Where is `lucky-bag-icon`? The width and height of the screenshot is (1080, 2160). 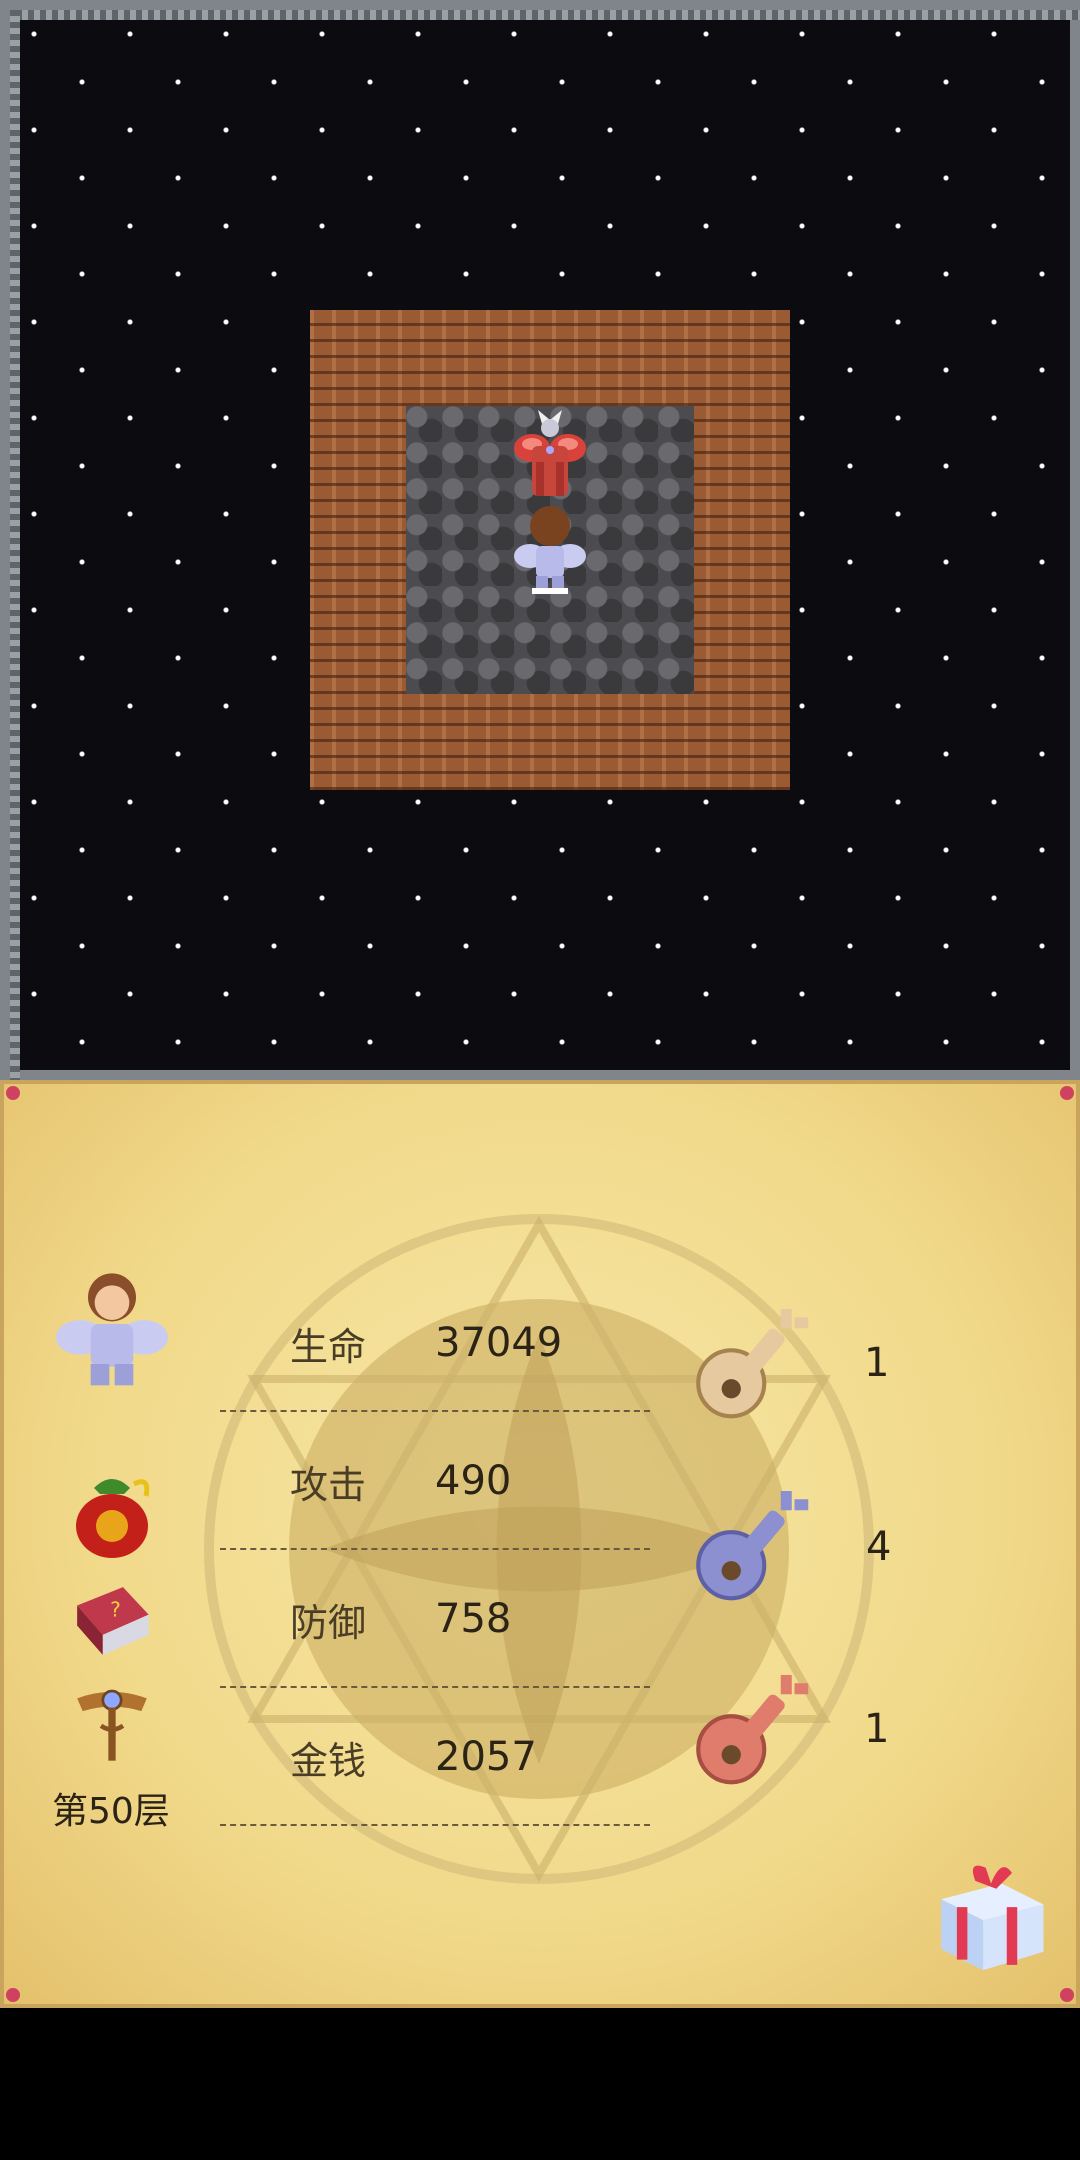 lucky-bag-icon is located at coordinates (112, 1514).